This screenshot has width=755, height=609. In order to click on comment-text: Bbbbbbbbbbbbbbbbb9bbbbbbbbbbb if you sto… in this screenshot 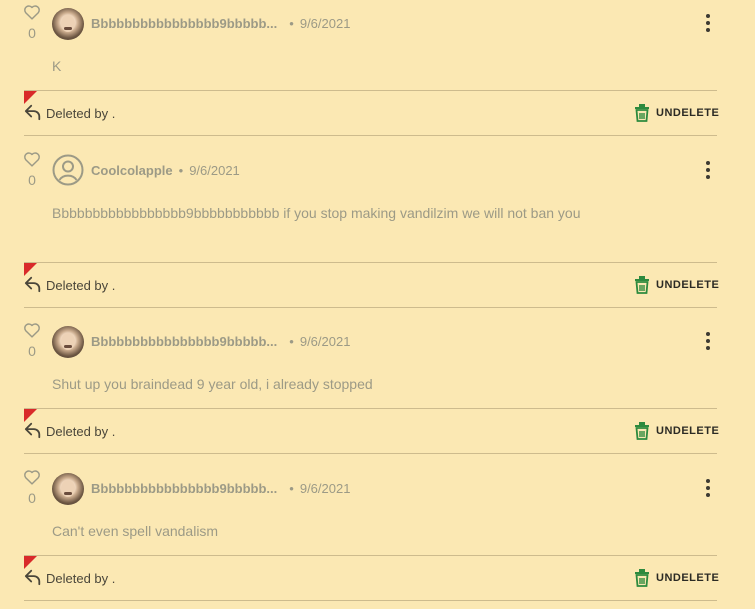, I will do `click(316, 213)`.